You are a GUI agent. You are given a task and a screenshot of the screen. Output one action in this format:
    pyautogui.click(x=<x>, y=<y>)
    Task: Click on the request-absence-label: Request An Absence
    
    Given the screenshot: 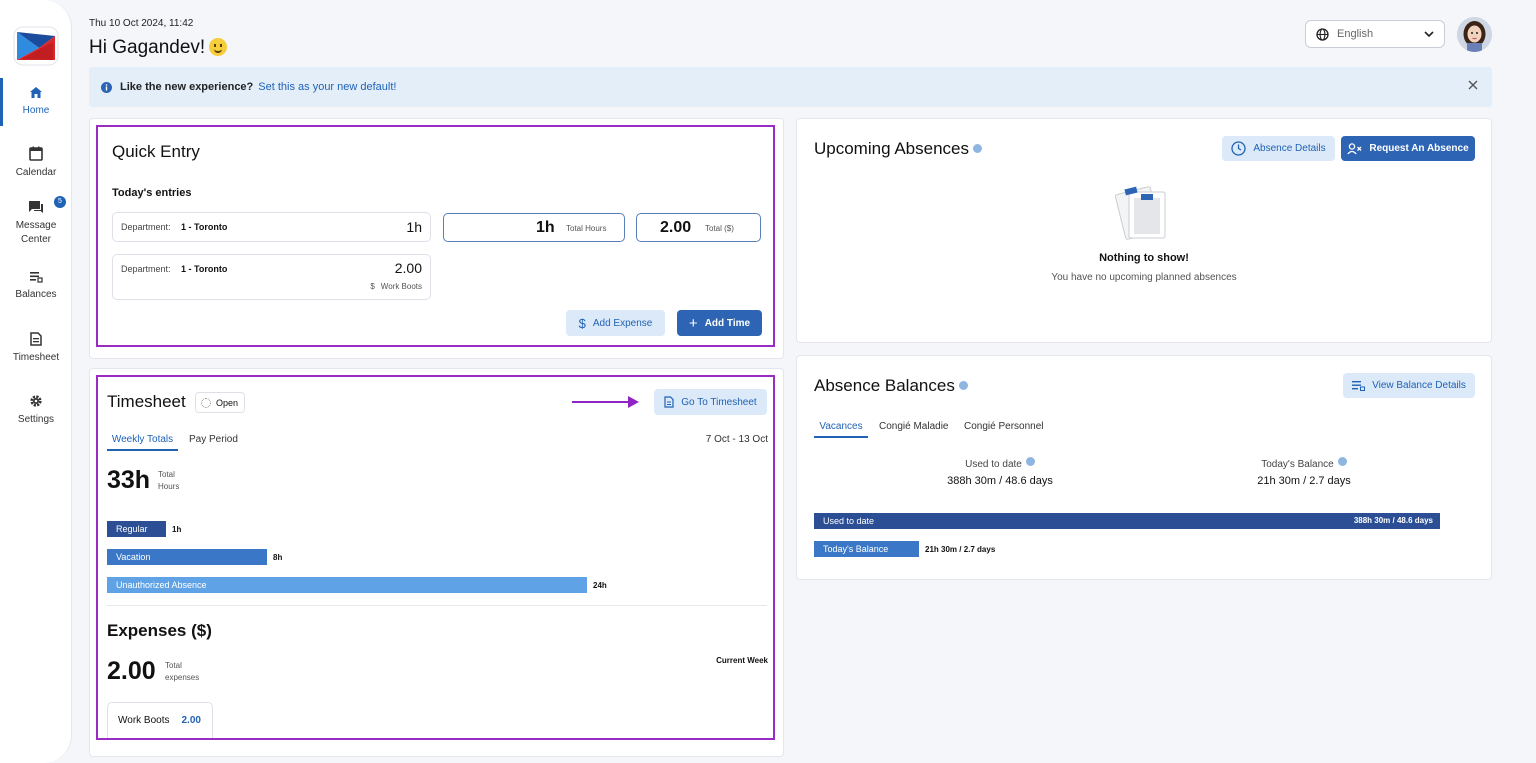 What is the action you would take?
    pyautogui.click(x=1419, y=148)
    